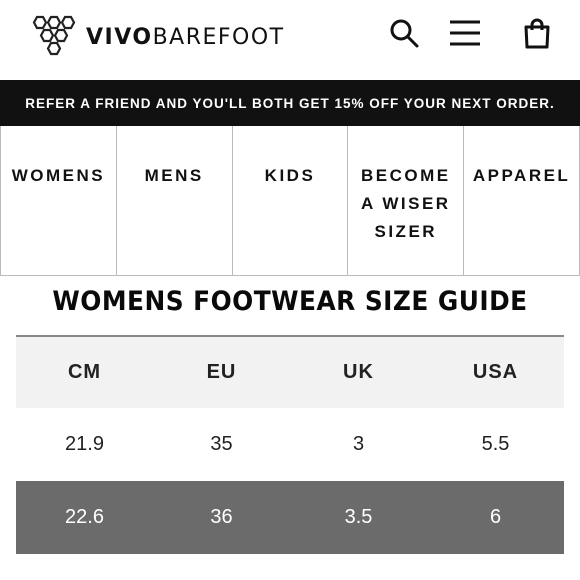 The width and height of the screenshot is (580, 580). What do you see at coordinates (495, 517) in the screenshot?
I see `table-cell-usa: 6` at bounding box center [495, 517].